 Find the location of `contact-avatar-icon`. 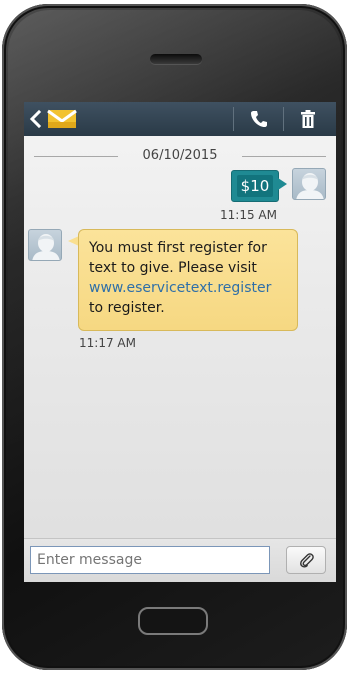

contact-avatar-icon is located at coordinates (45, 245).